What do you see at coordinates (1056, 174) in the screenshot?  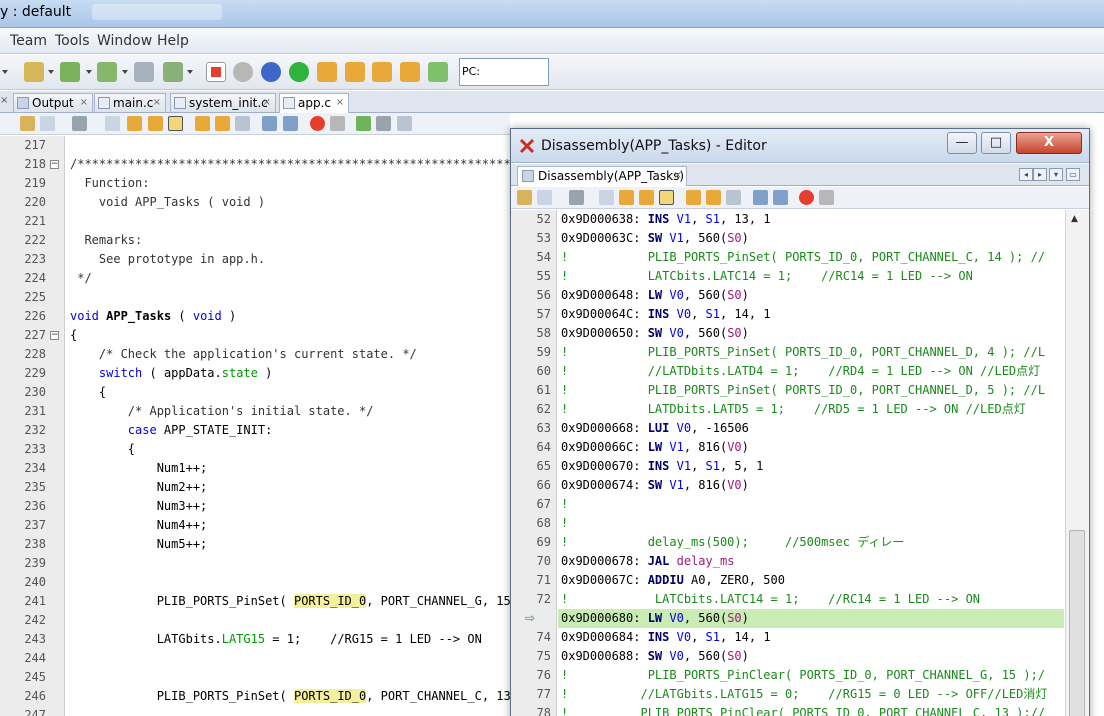 I see `tab-list-icon: ▾` at bounding box center [1056, 174].